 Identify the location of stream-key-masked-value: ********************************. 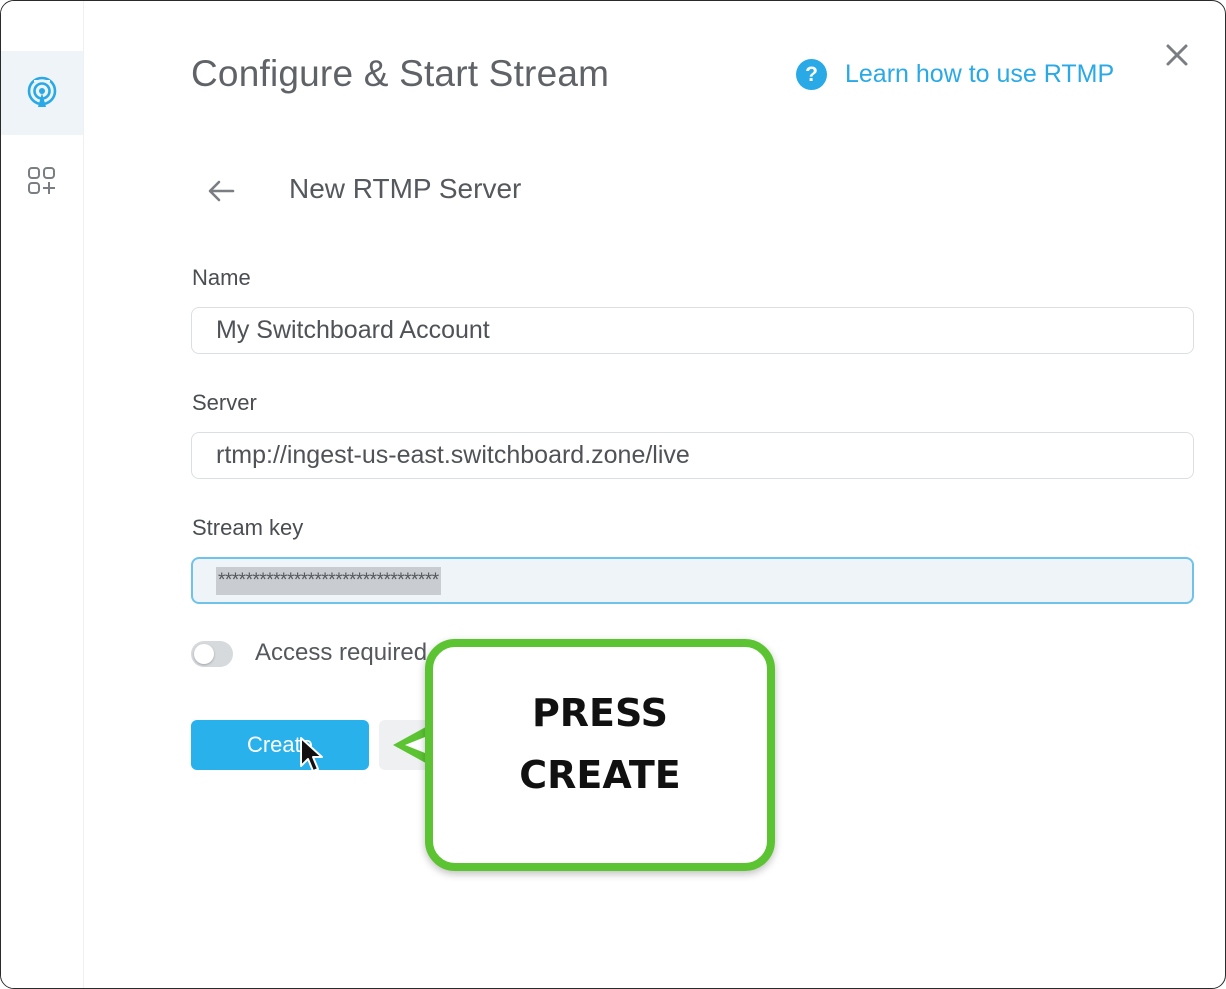
(328, 581).